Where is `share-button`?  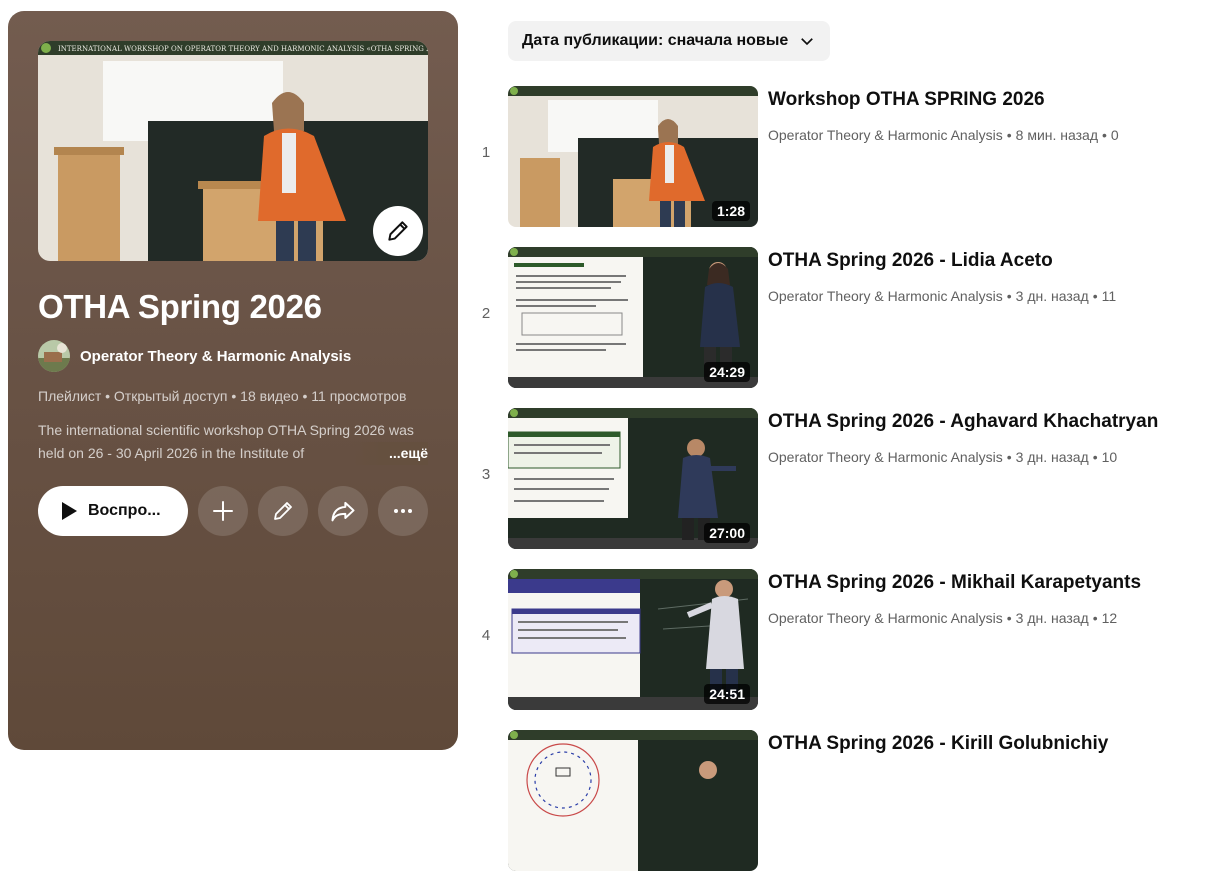
share-button is located at coordinates (343, 511).